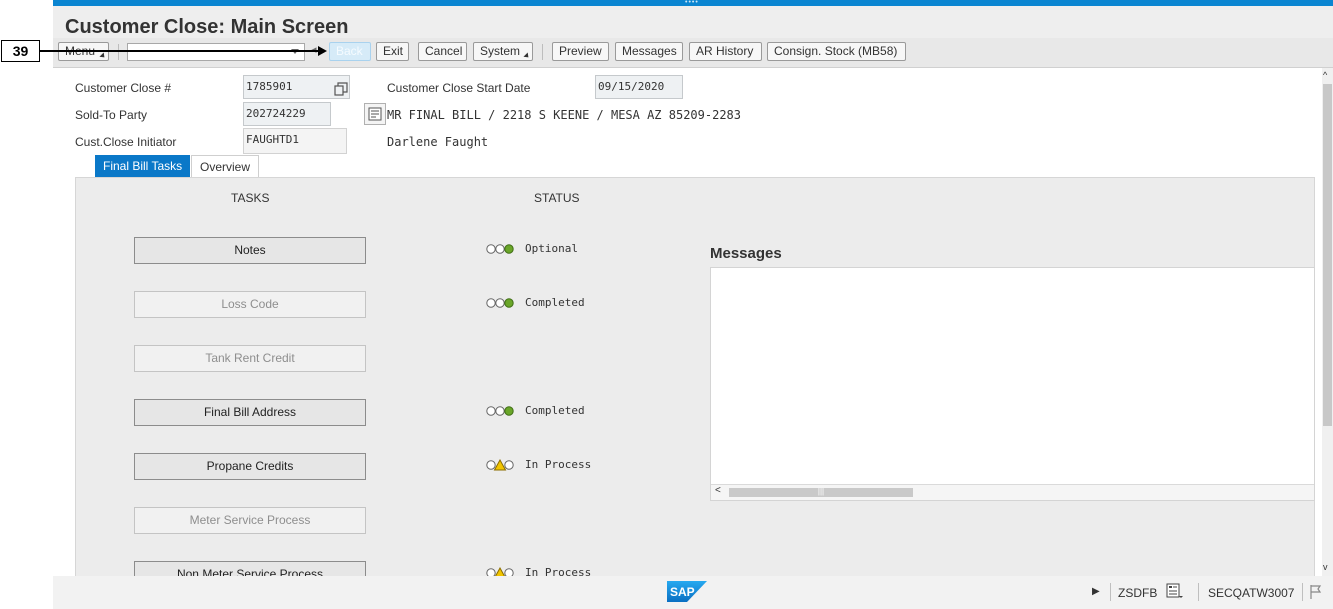 This screenshot has width=1333, height=609. Describe the element at coordinates (580, 51) in the screenshot. I see `preview-button: Preview` at that location.